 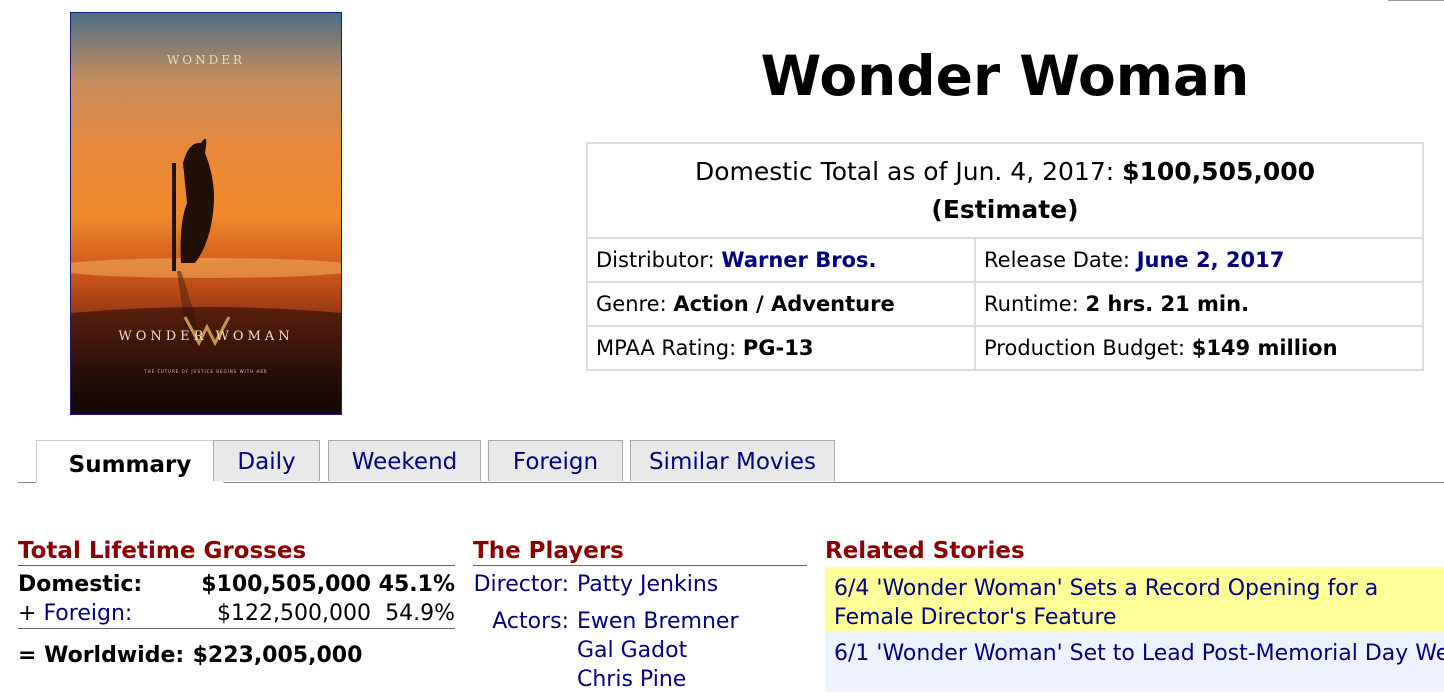 I want to click on runtime-value: 2 hrs. 21 min., so click(x=1167, y=304).